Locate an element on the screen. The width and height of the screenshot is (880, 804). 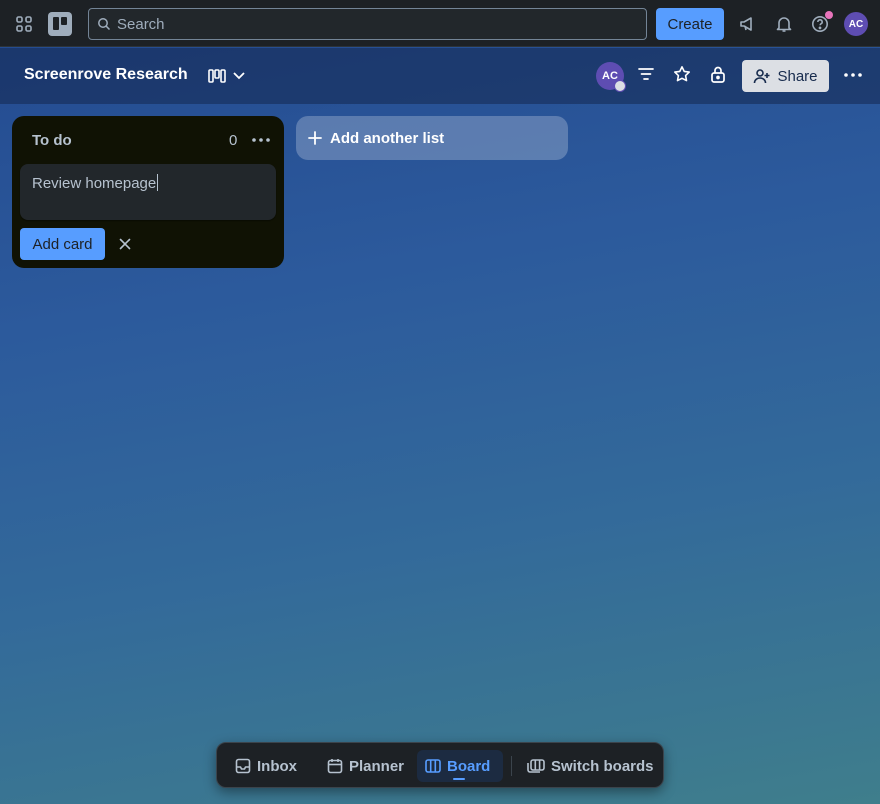
add-list-label: Add another list is located at coordinates (387, 138).